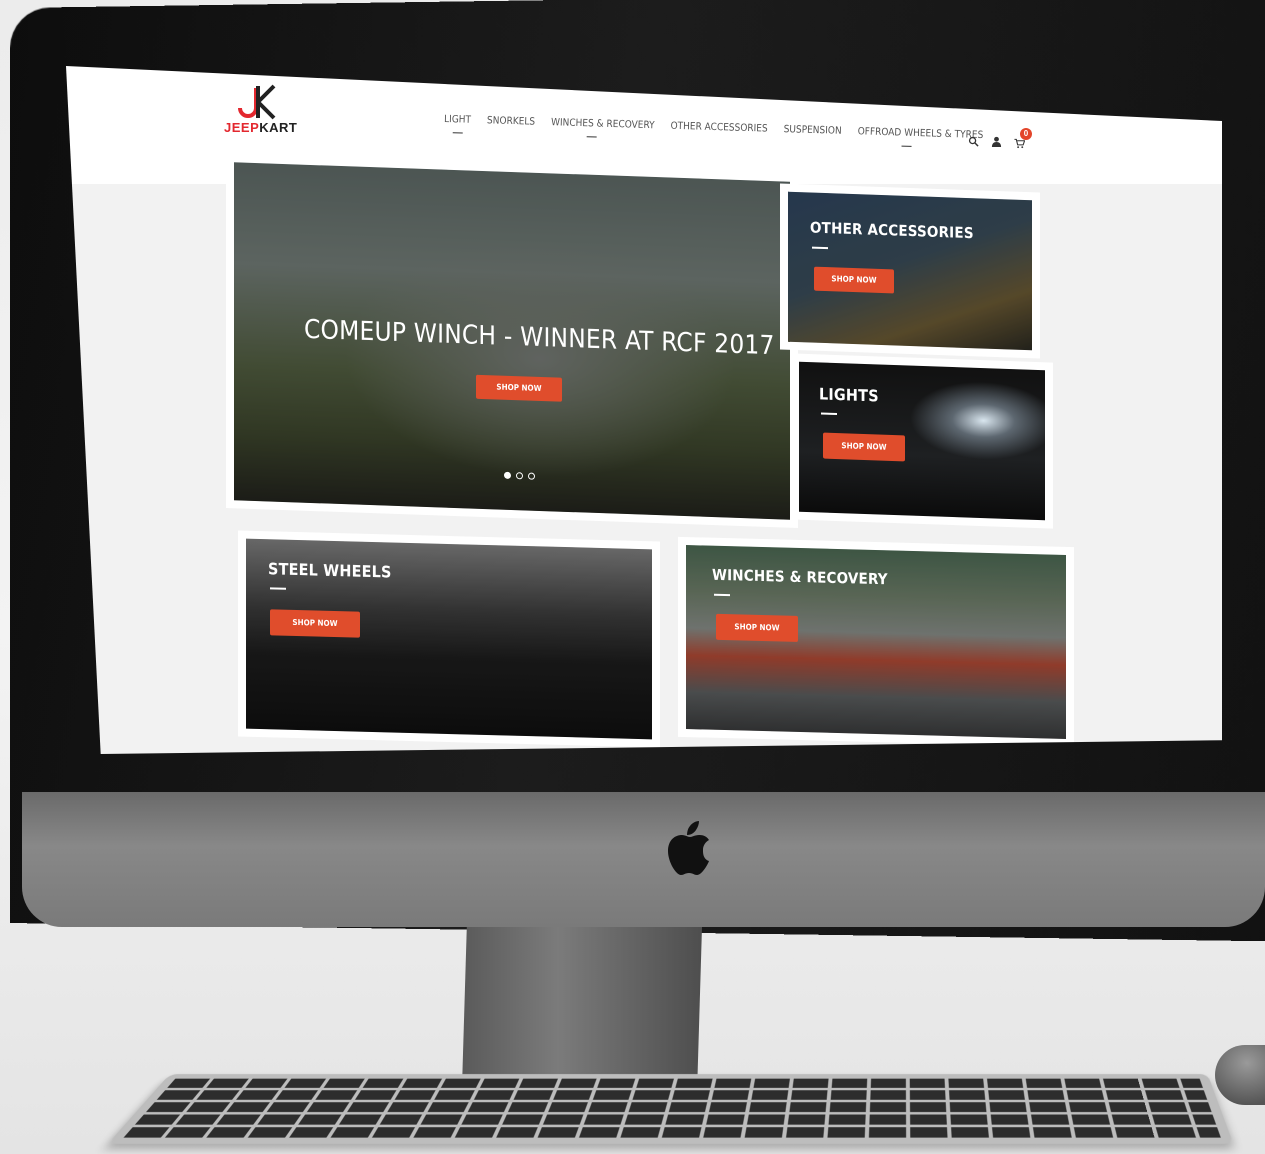 The image size is (1265, 1154). I want to click on header-icons: 0, so click(1000, 138).